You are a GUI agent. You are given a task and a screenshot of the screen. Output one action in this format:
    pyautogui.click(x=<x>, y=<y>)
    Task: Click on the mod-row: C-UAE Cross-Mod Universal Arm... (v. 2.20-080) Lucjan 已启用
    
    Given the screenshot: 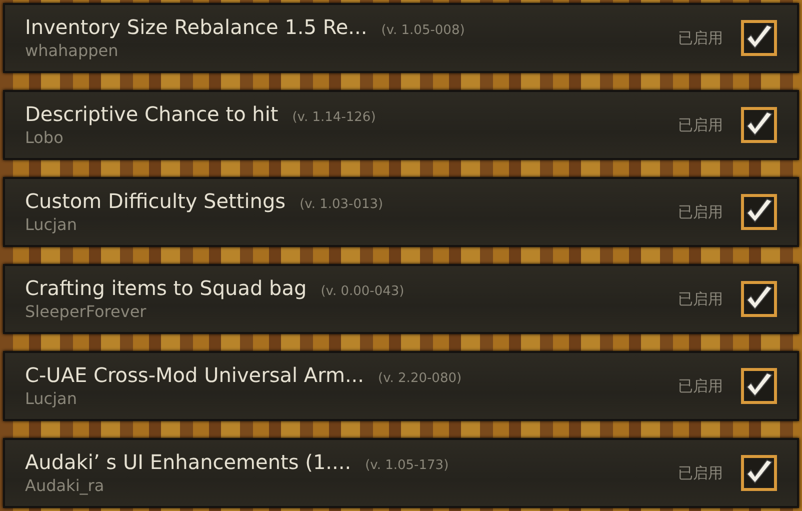 What is the action you would take?
    pyautogui.click(x=401, y=386)
    